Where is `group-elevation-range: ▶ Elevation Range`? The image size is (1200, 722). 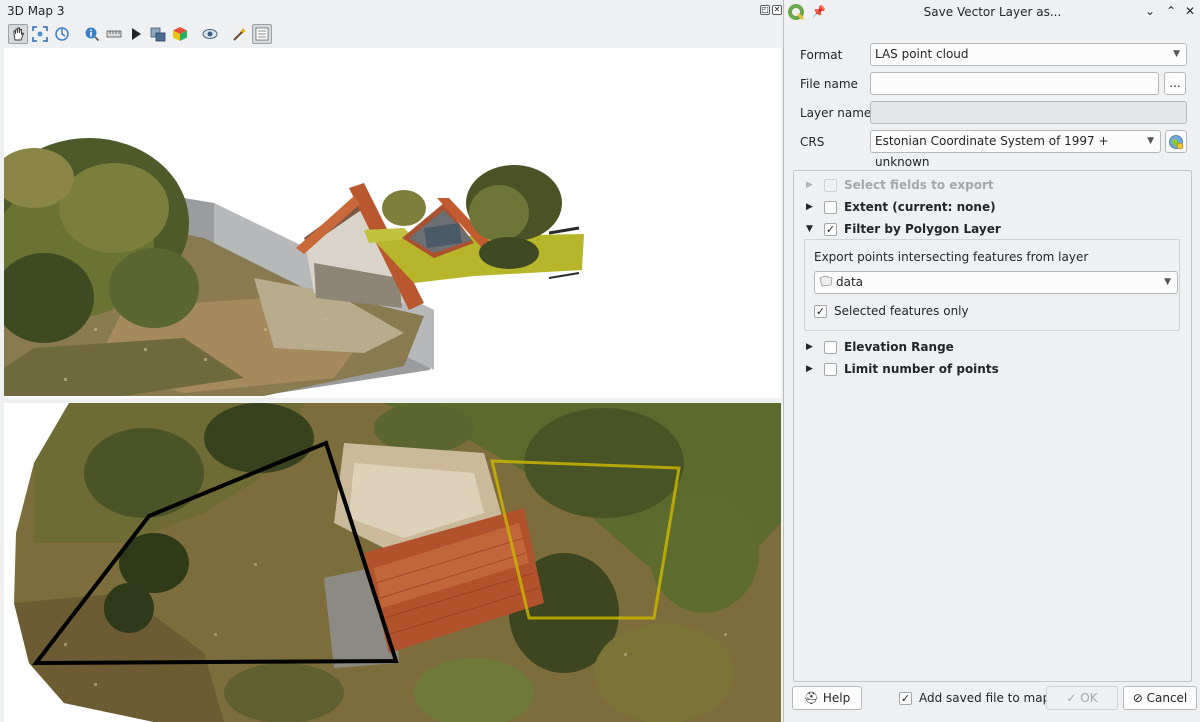
group-elevation-range: ▶ Elevation Range is located at coordinates (880, 347).